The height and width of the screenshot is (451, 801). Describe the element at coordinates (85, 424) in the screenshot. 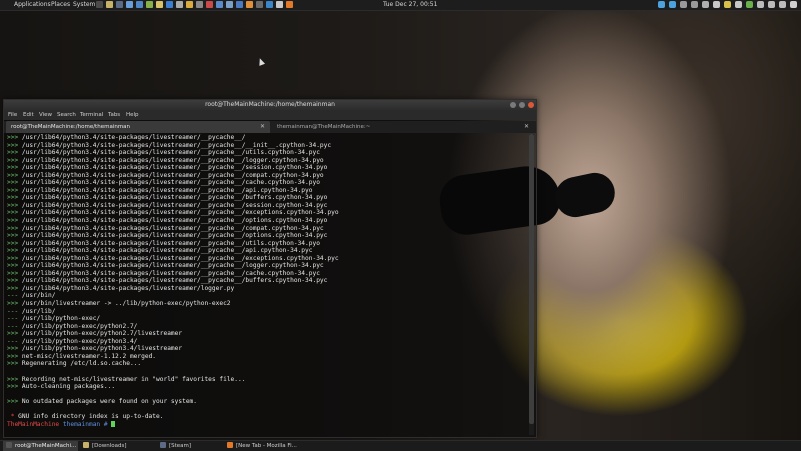

I see `prompt-path: themainman #` at that location.